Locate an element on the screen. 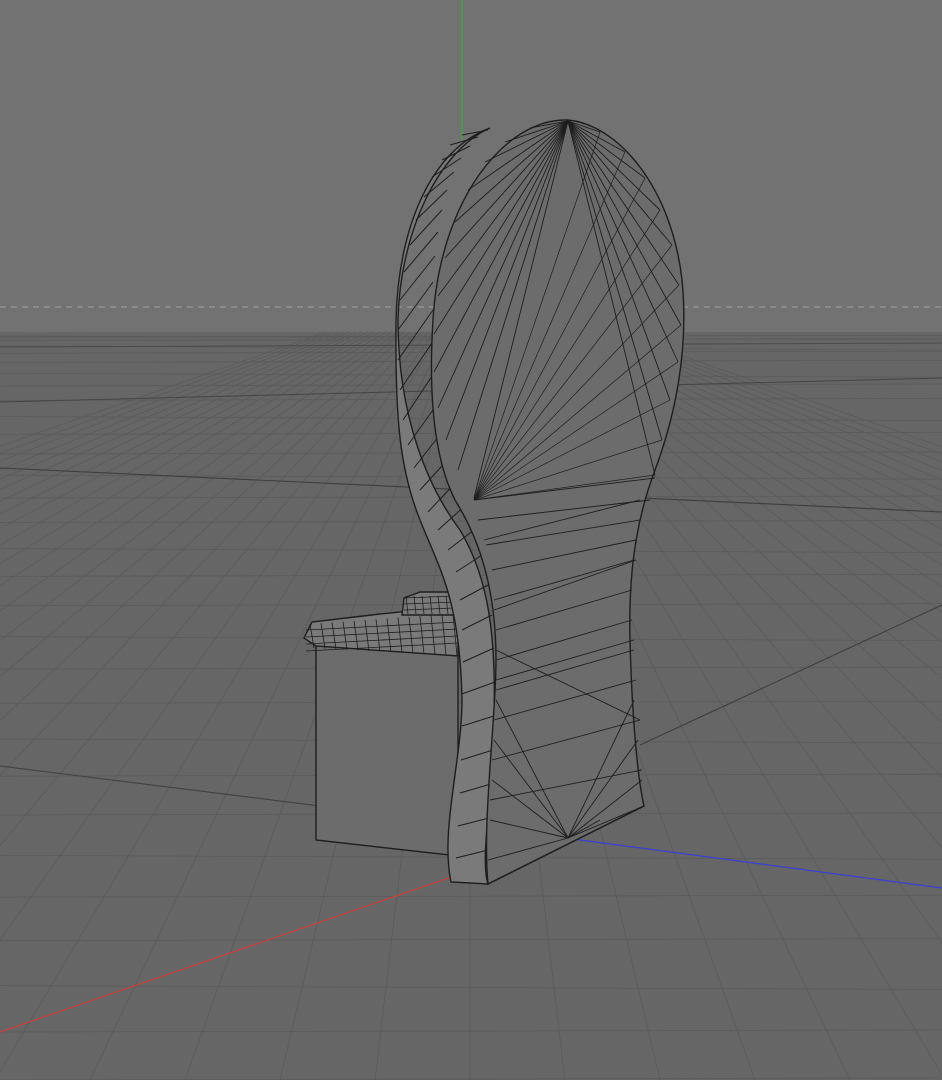 The width and height of the screenshot is (942, 1080). chair-seat is located at coordinates (381, 724).